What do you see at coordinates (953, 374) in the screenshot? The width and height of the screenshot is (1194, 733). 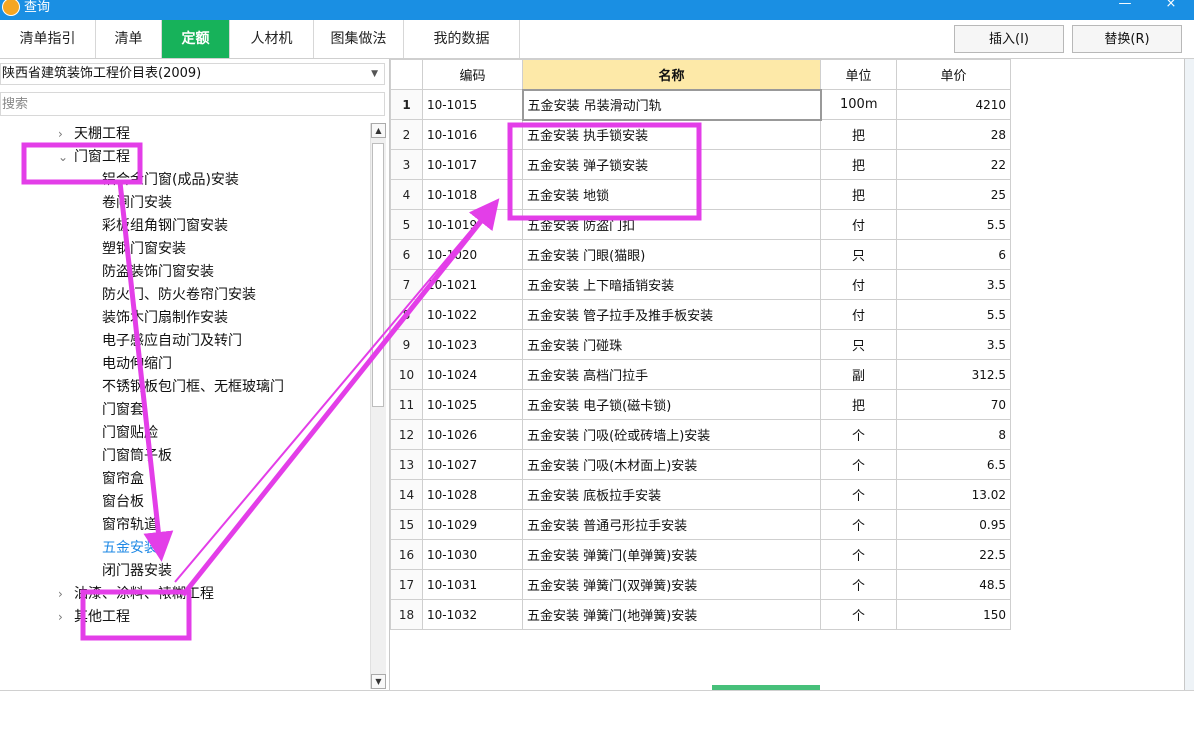 I see `cell-price: 312.5` at bounding box center [953, 374].